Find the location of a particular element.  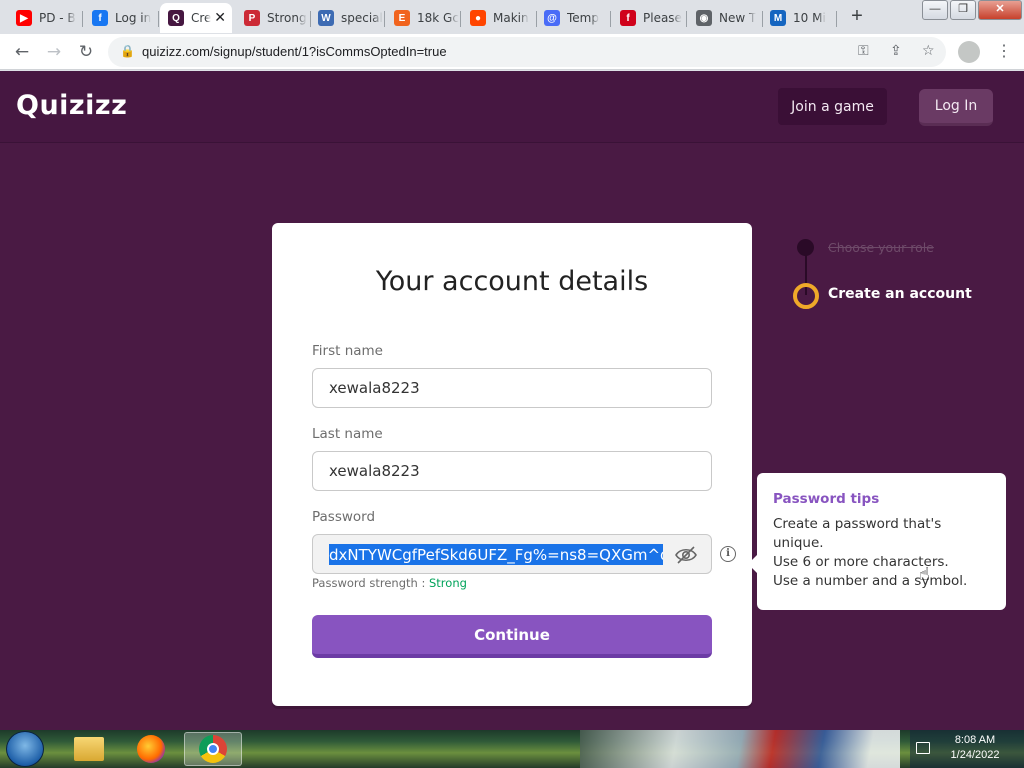

taskbar-explorer is located at coordinates (89, 749).